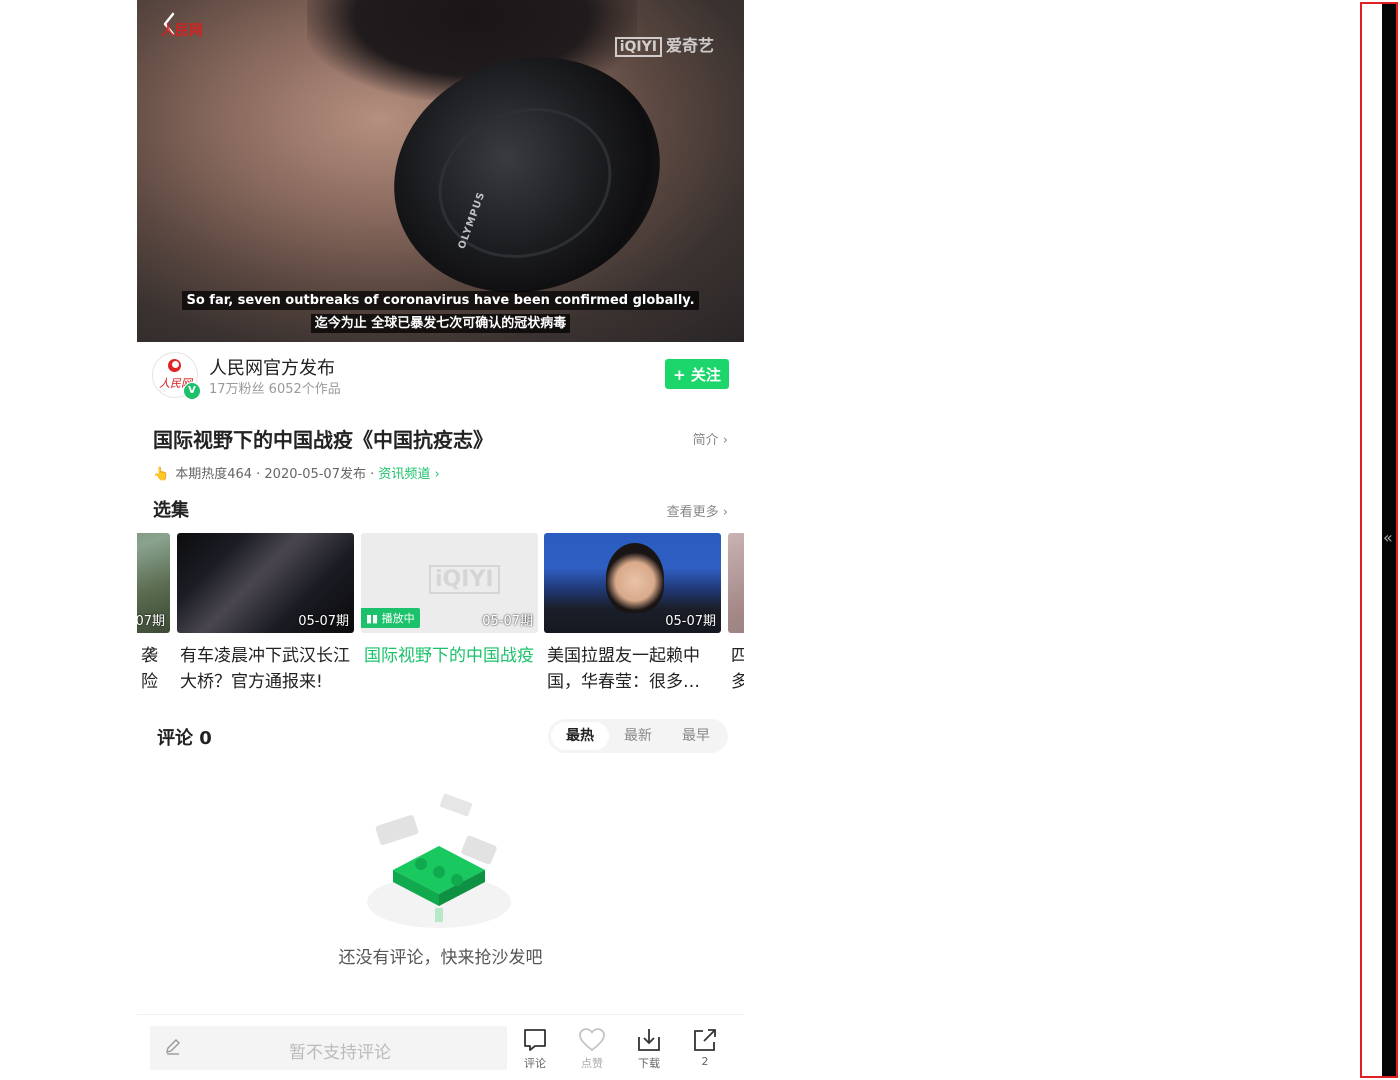  Describe the element at coordinates (275, 389) in the screenshot. I see `author-stats: 17万粉丝 6052个作品` at that location.